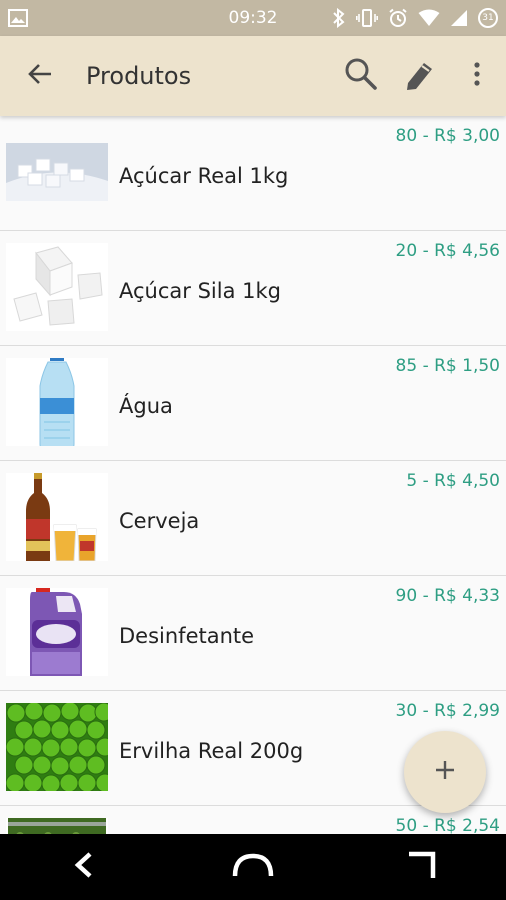  Describe the element at coordinates (146, 406) in the screenshot. I see `product-name: Água` at that location.